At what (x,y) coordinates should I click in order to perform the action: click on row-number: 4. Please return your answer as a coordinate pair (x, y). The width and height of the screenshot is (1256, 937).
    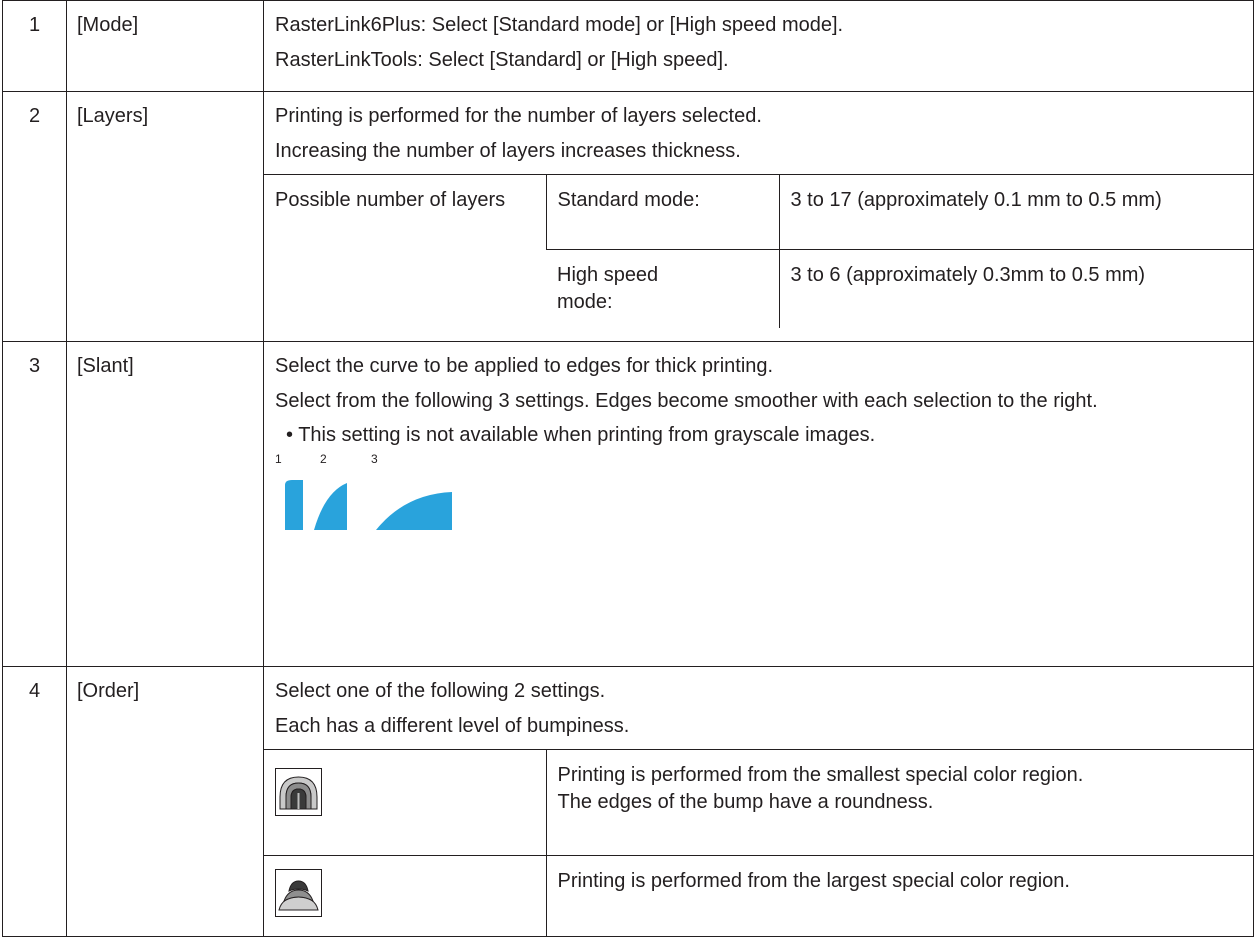
    Looking at the image, I should click on (34, 801).